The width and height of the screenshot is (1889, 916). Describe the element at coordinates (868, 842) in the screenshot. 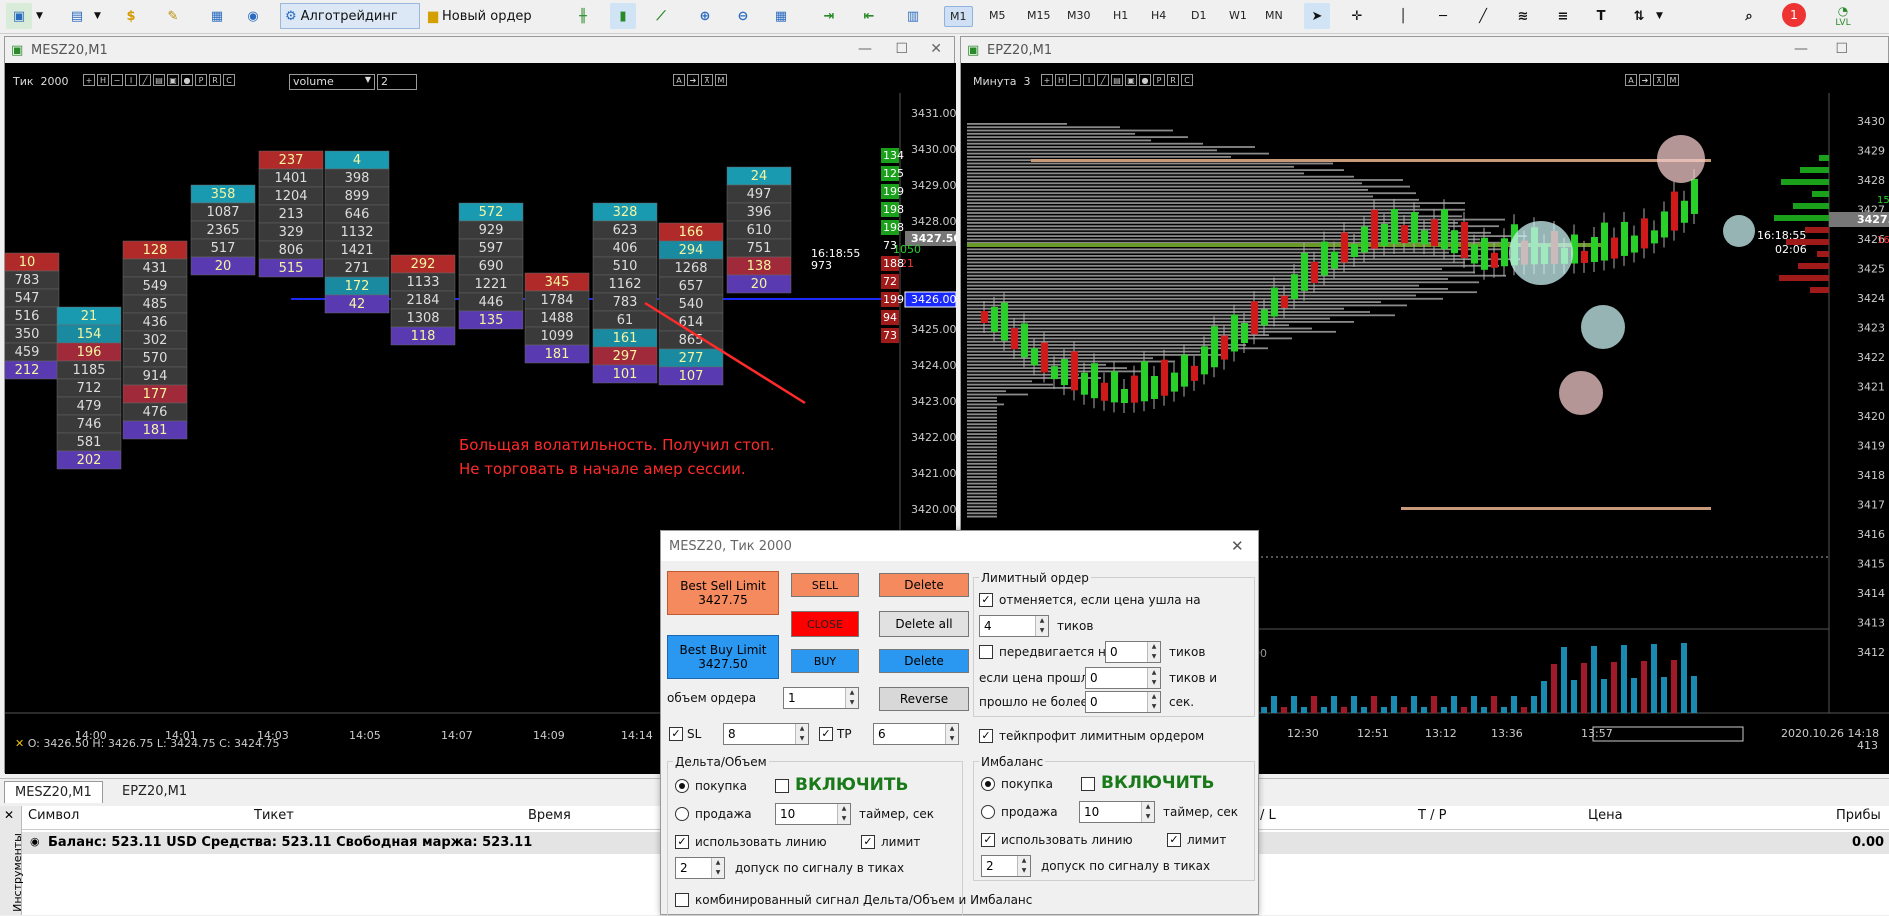

I see `delta-limit-checkbox: ✓` at that location.